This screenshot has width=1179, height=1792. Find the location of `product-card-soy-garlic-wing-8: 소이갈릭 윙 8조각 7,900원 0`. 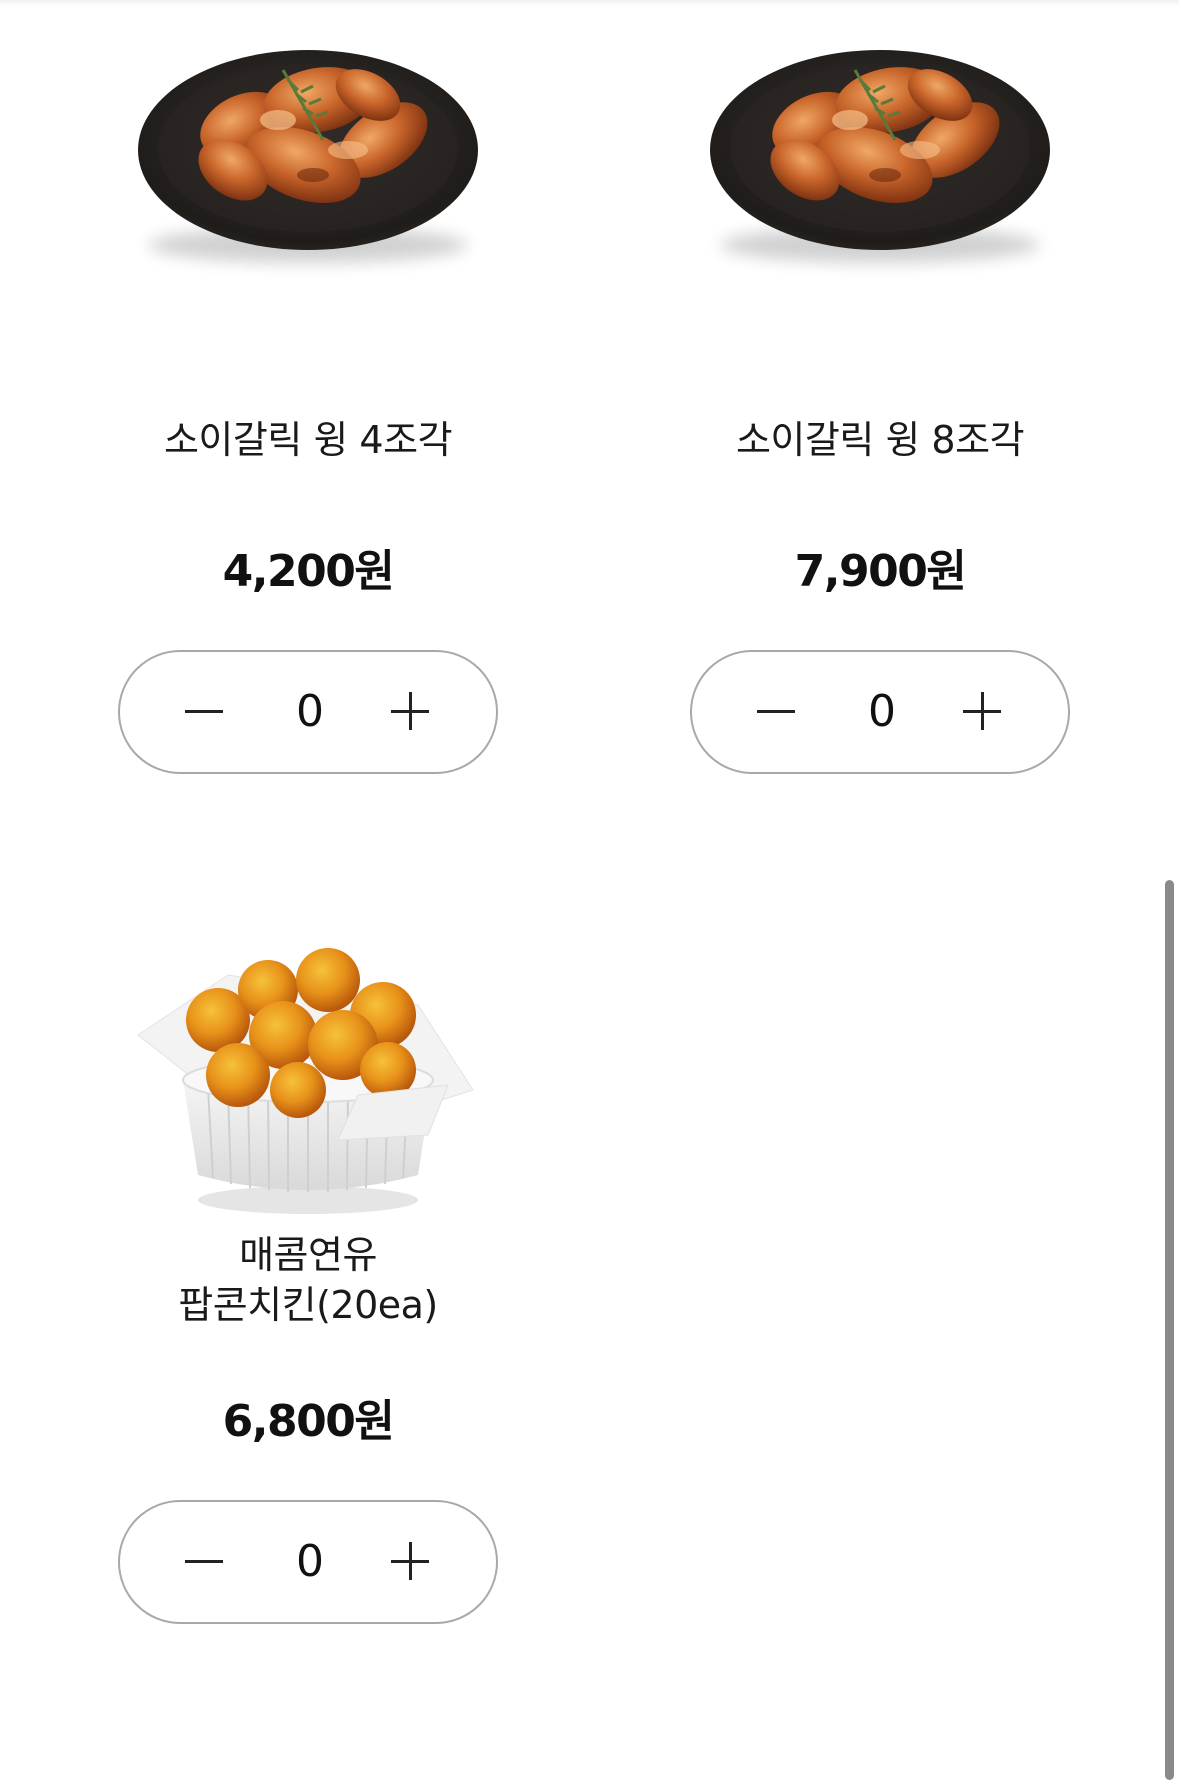

product-card-soy-garlic-wing-8: 소이갈릭 윙 8조각 7,900원 0 is located at coordinates (880, 390).